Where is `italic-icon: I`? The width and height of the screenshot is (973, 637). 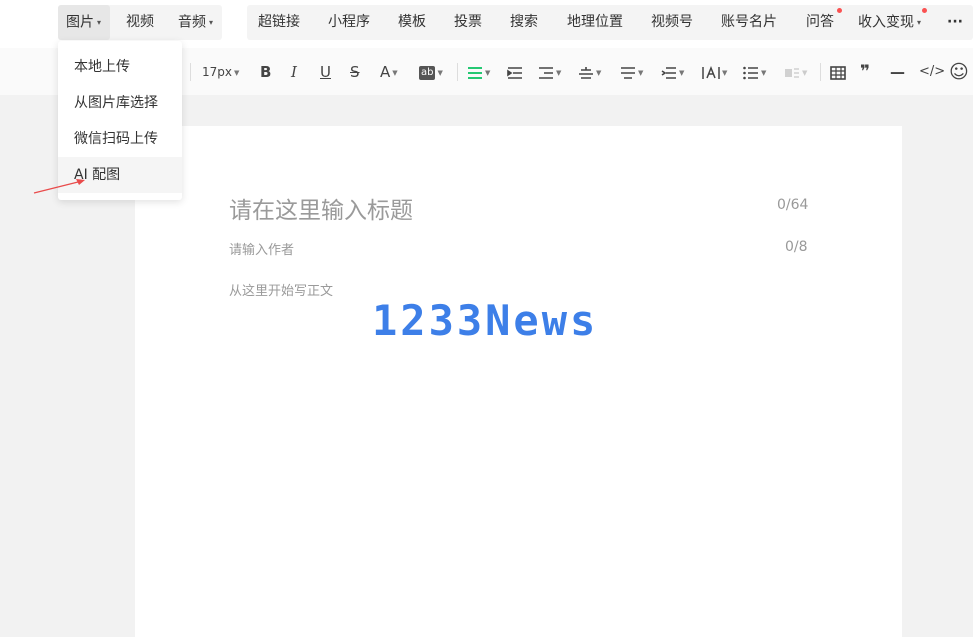
italic-icon: I is located at coordinates (294, 72).